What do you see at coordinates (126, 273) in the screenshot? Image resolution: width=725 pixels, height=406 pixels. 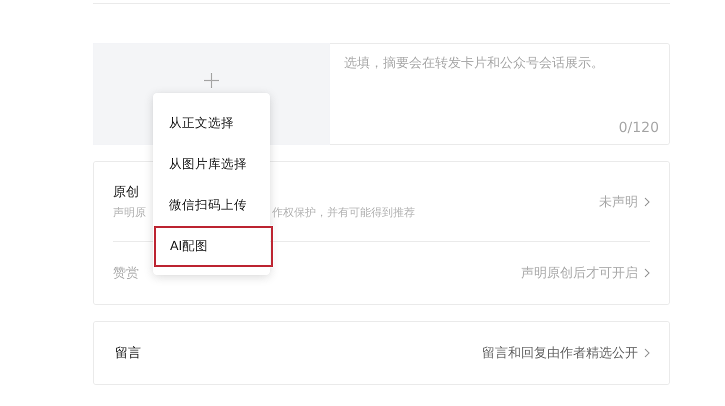 I see `setting-title: 赞赏` at bounding box center [126, 273].